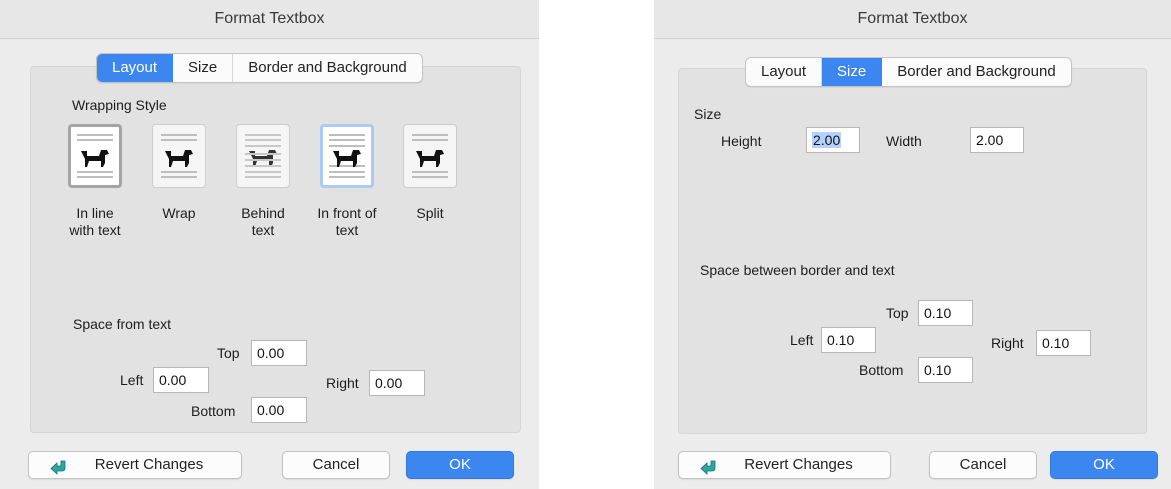 Image resolution: width=1171 pixels, height=489 pixels. What do you see at coordinates (708, 114) in the screenshot?
I see `size-heading: Size` at bounding box center [708, 114].